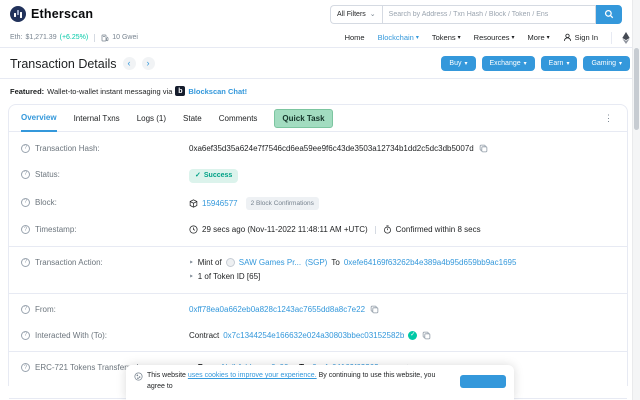 Image resolution: width=640 pixels, height=400 pixels. What do you see at coordinates (180, 91) in the screenshot?
I see `blockscan-icon: b` at bounding box center [180, 91].